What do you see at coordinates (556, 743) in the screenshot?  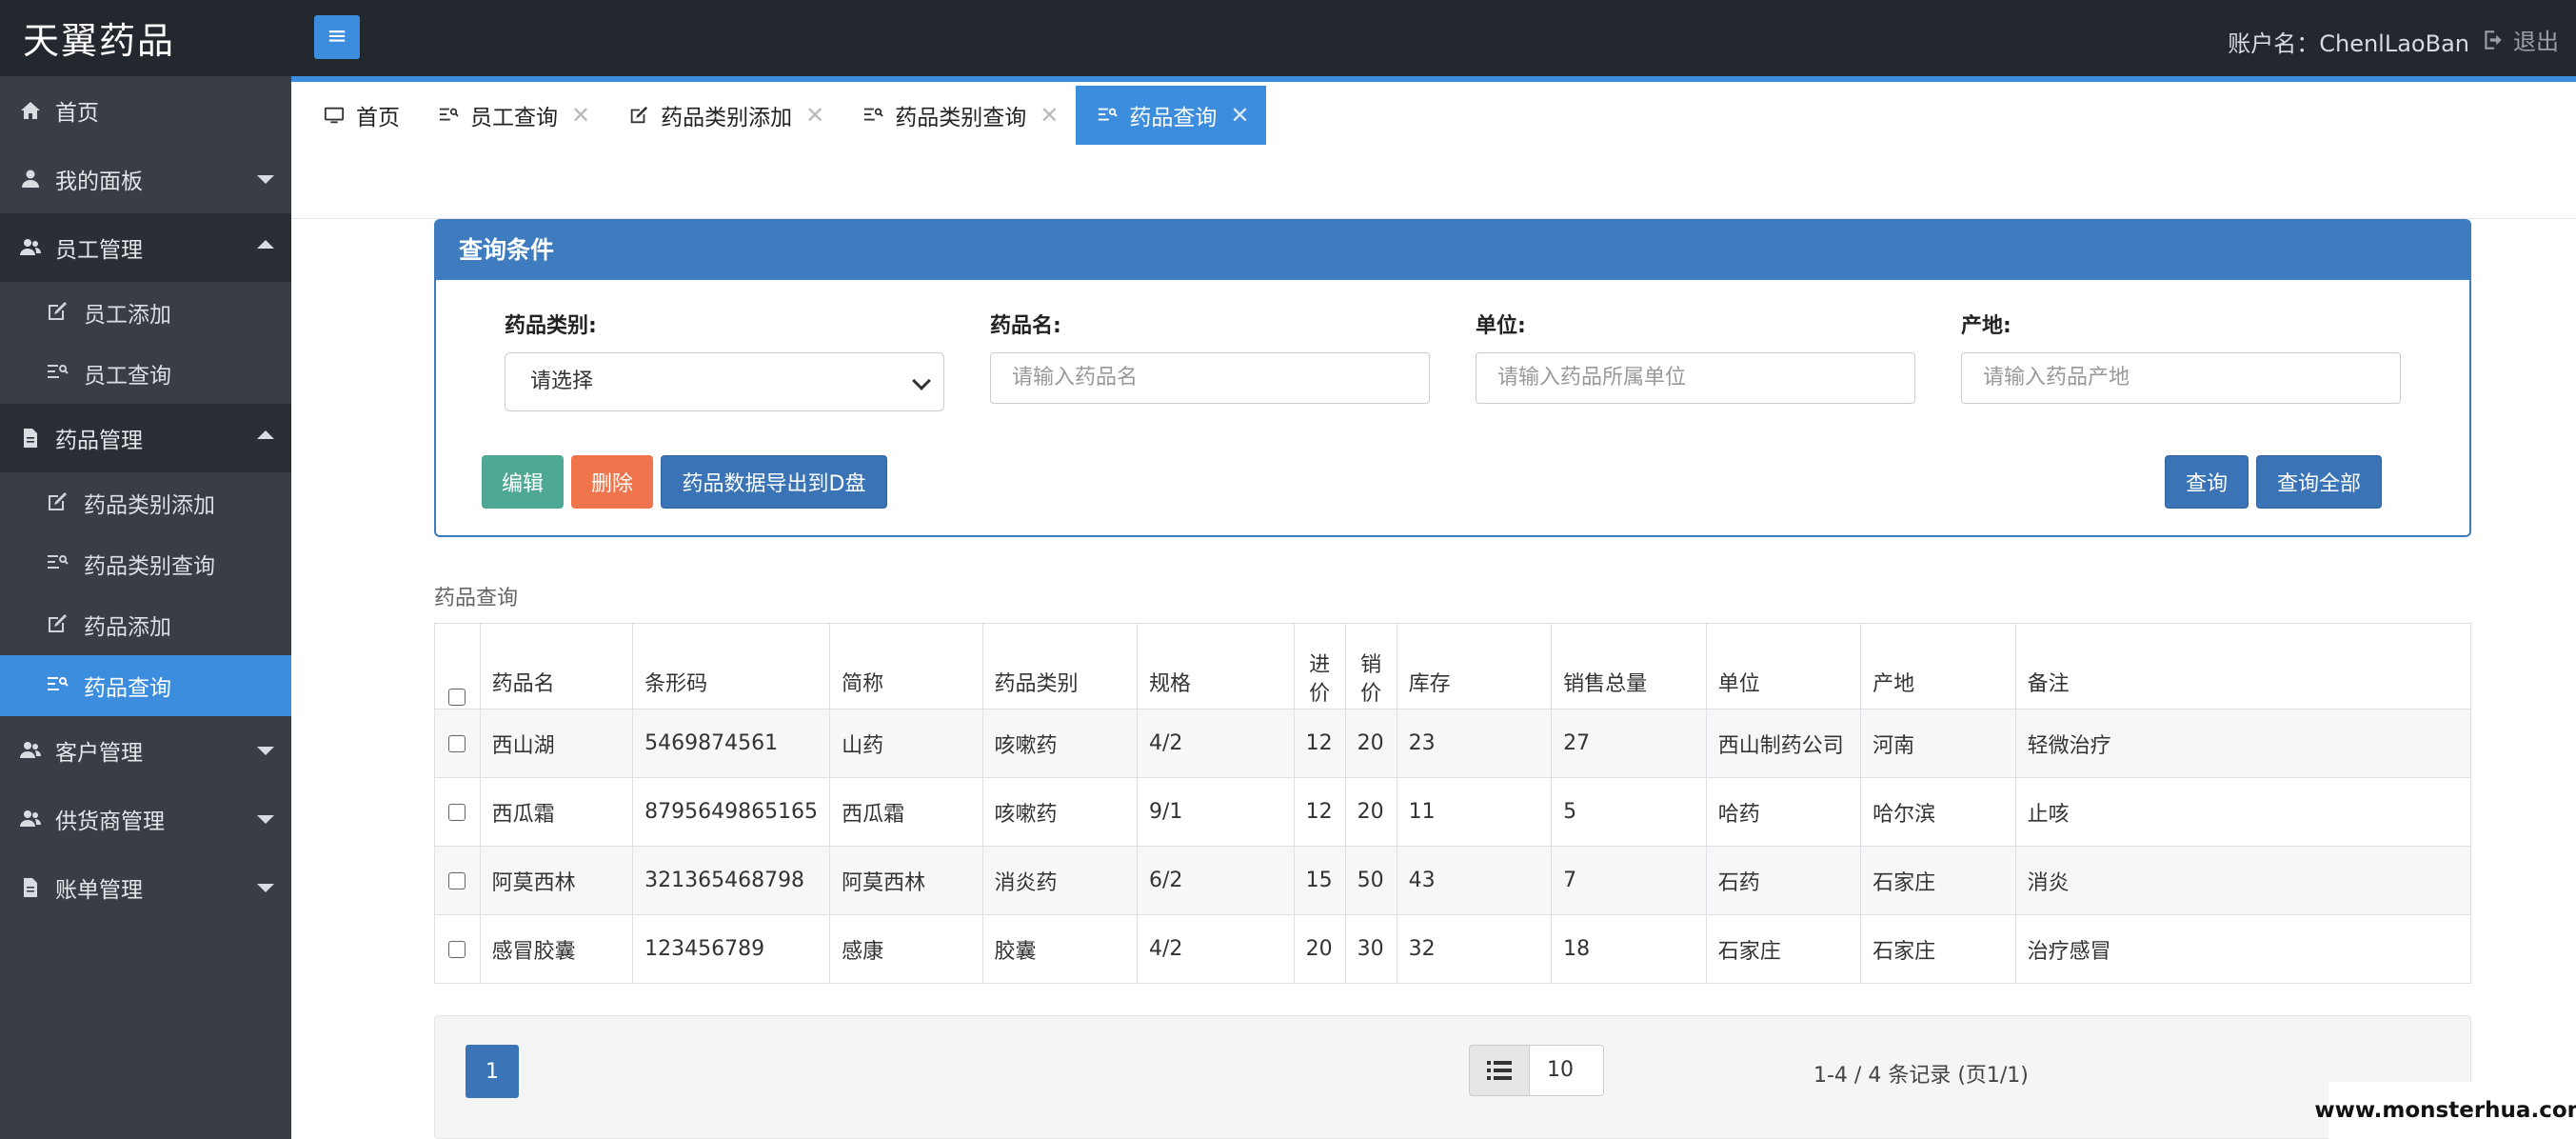 I see `cell-name: 西山湖` at bounding box center [556, 743].